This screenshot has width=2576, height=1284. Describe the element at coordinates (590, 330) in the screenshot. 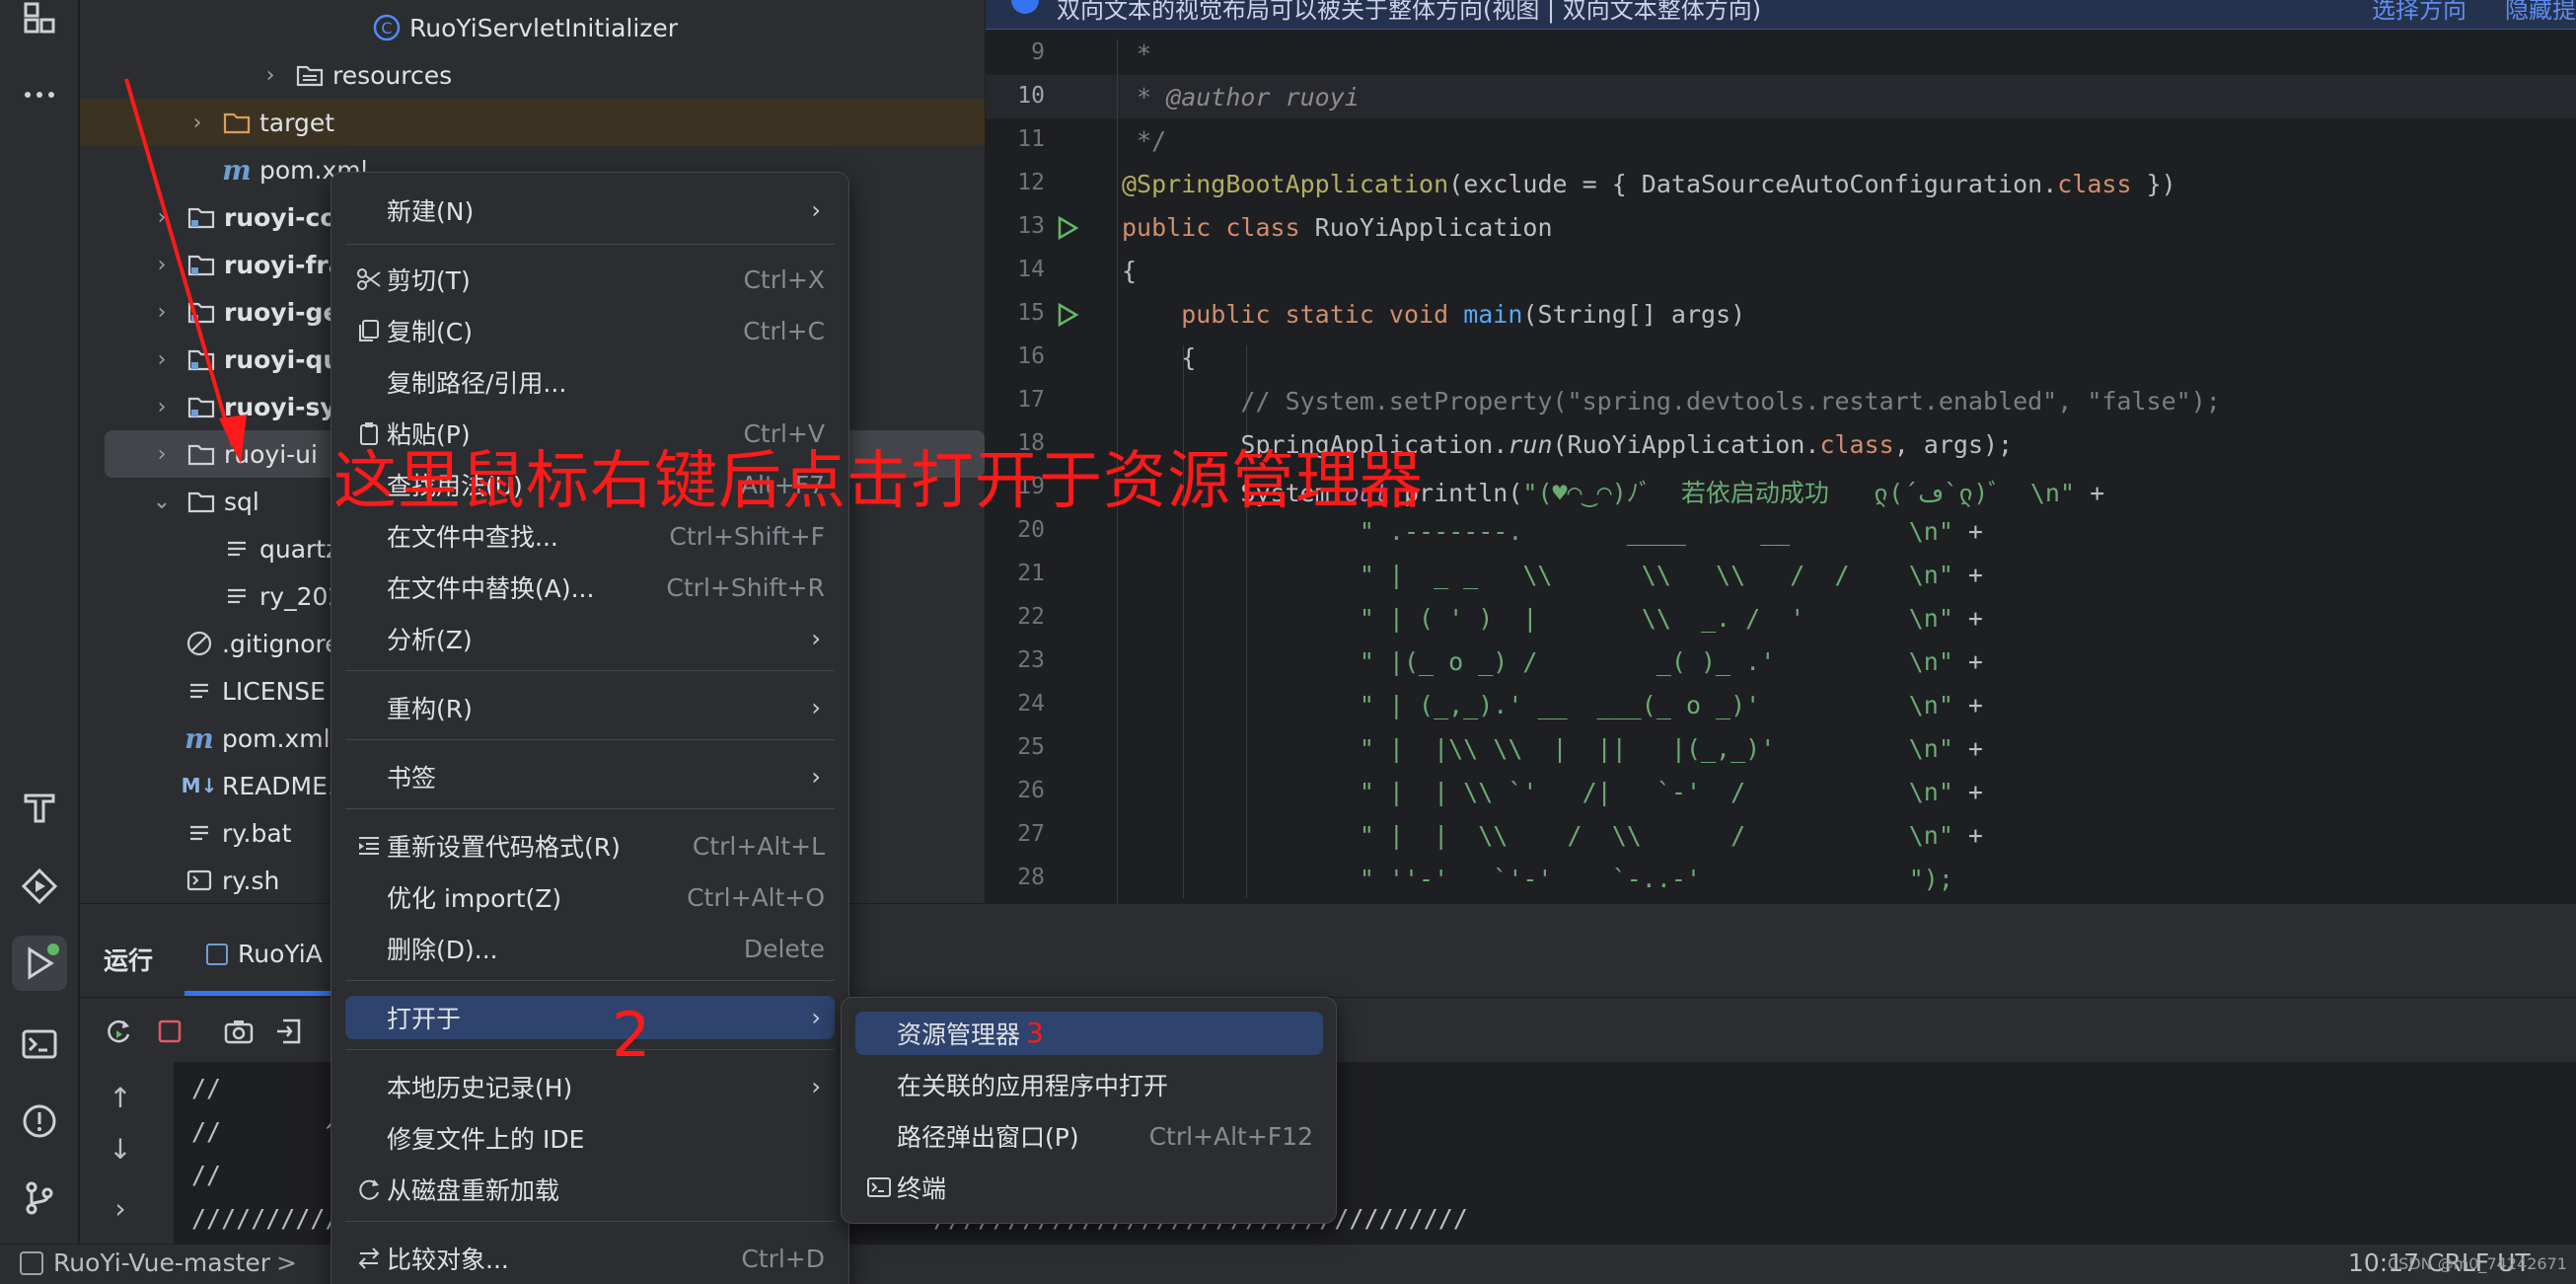

I see `menu-item-copy: 复制(C) Ctrl+C` at that location.